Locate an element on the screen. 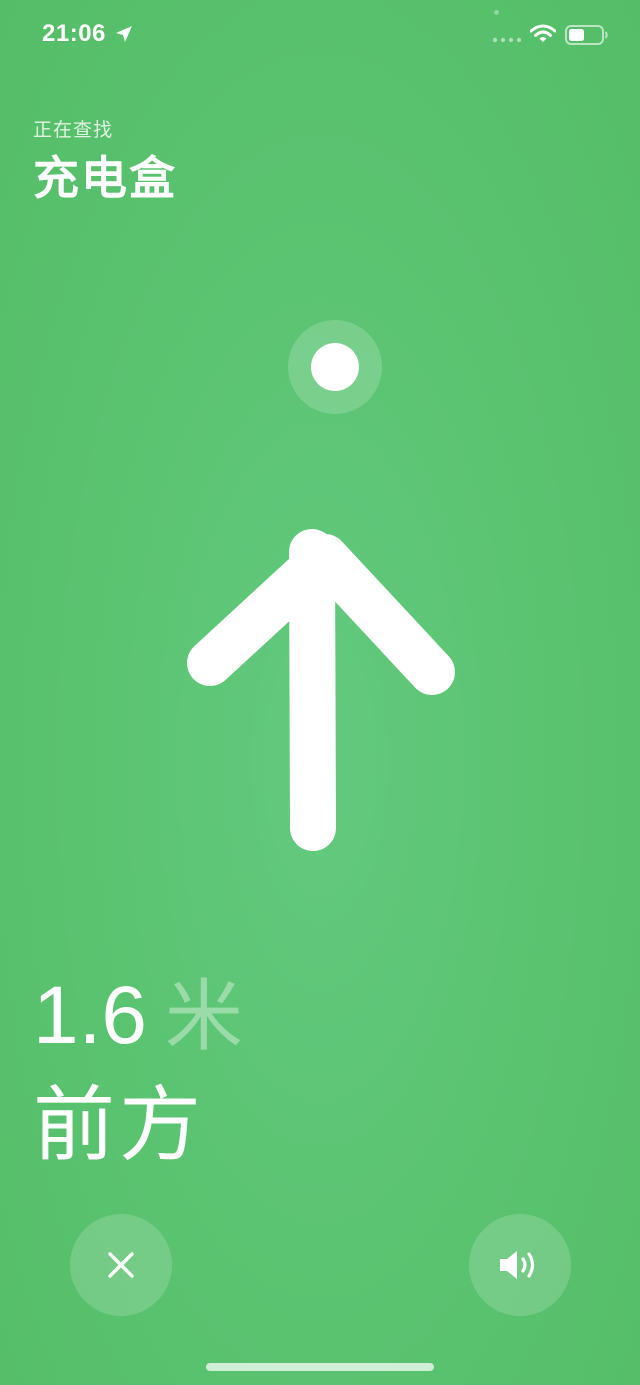 This screenshot has width=640, height=1385. target-dot is located at coordinates (335, 367).